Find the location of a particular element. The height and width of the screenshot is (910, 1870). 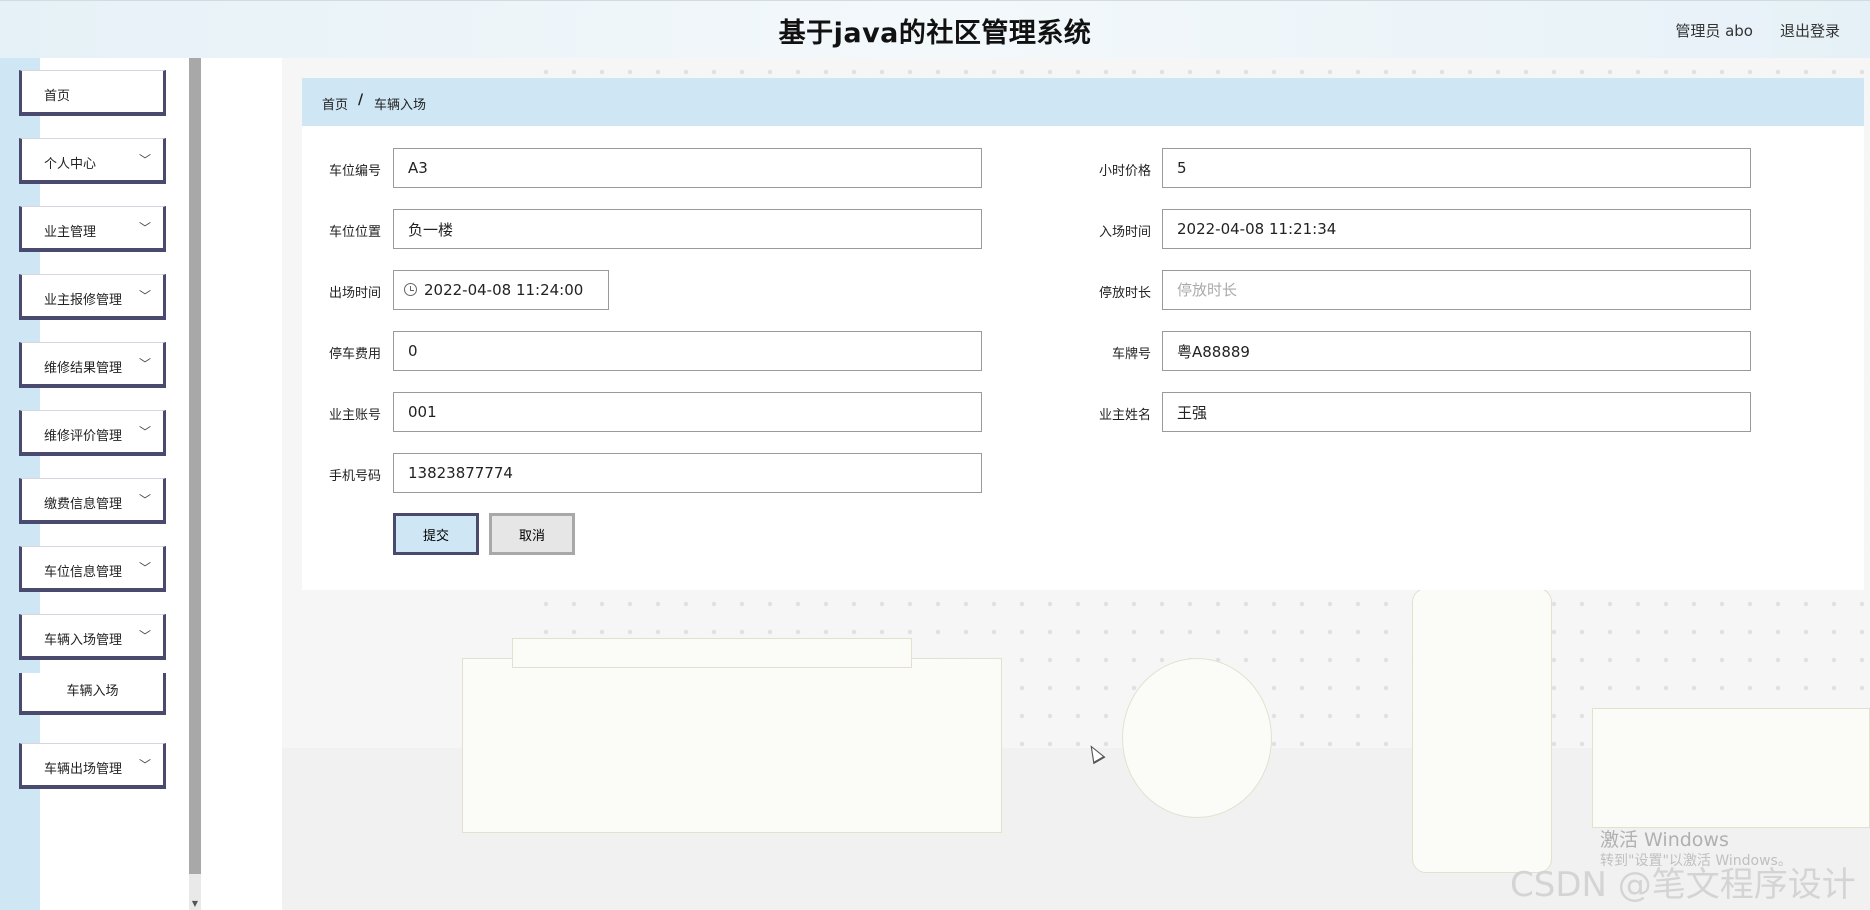

logout-link: 退出登录 is located at coordinates (1810, 30).